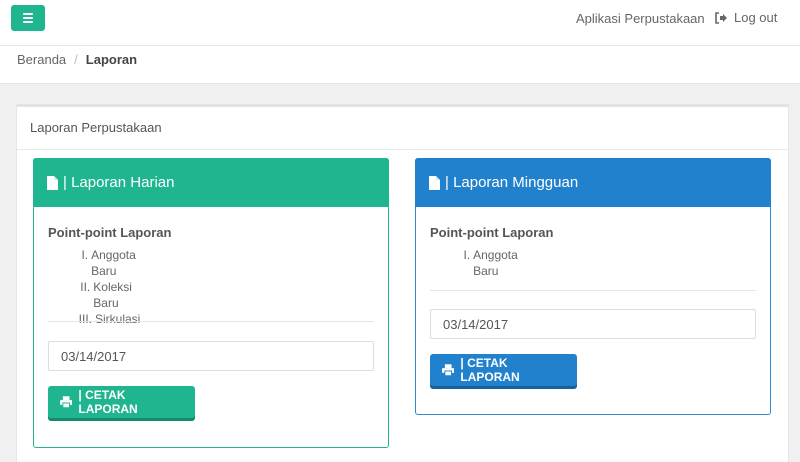 This screenshot has width=800, height=462. What do you see at coordinates (106, 295) in the screenshot?
I see `list-item: II. Koleksi Baru` at bounding box center [106, 295].